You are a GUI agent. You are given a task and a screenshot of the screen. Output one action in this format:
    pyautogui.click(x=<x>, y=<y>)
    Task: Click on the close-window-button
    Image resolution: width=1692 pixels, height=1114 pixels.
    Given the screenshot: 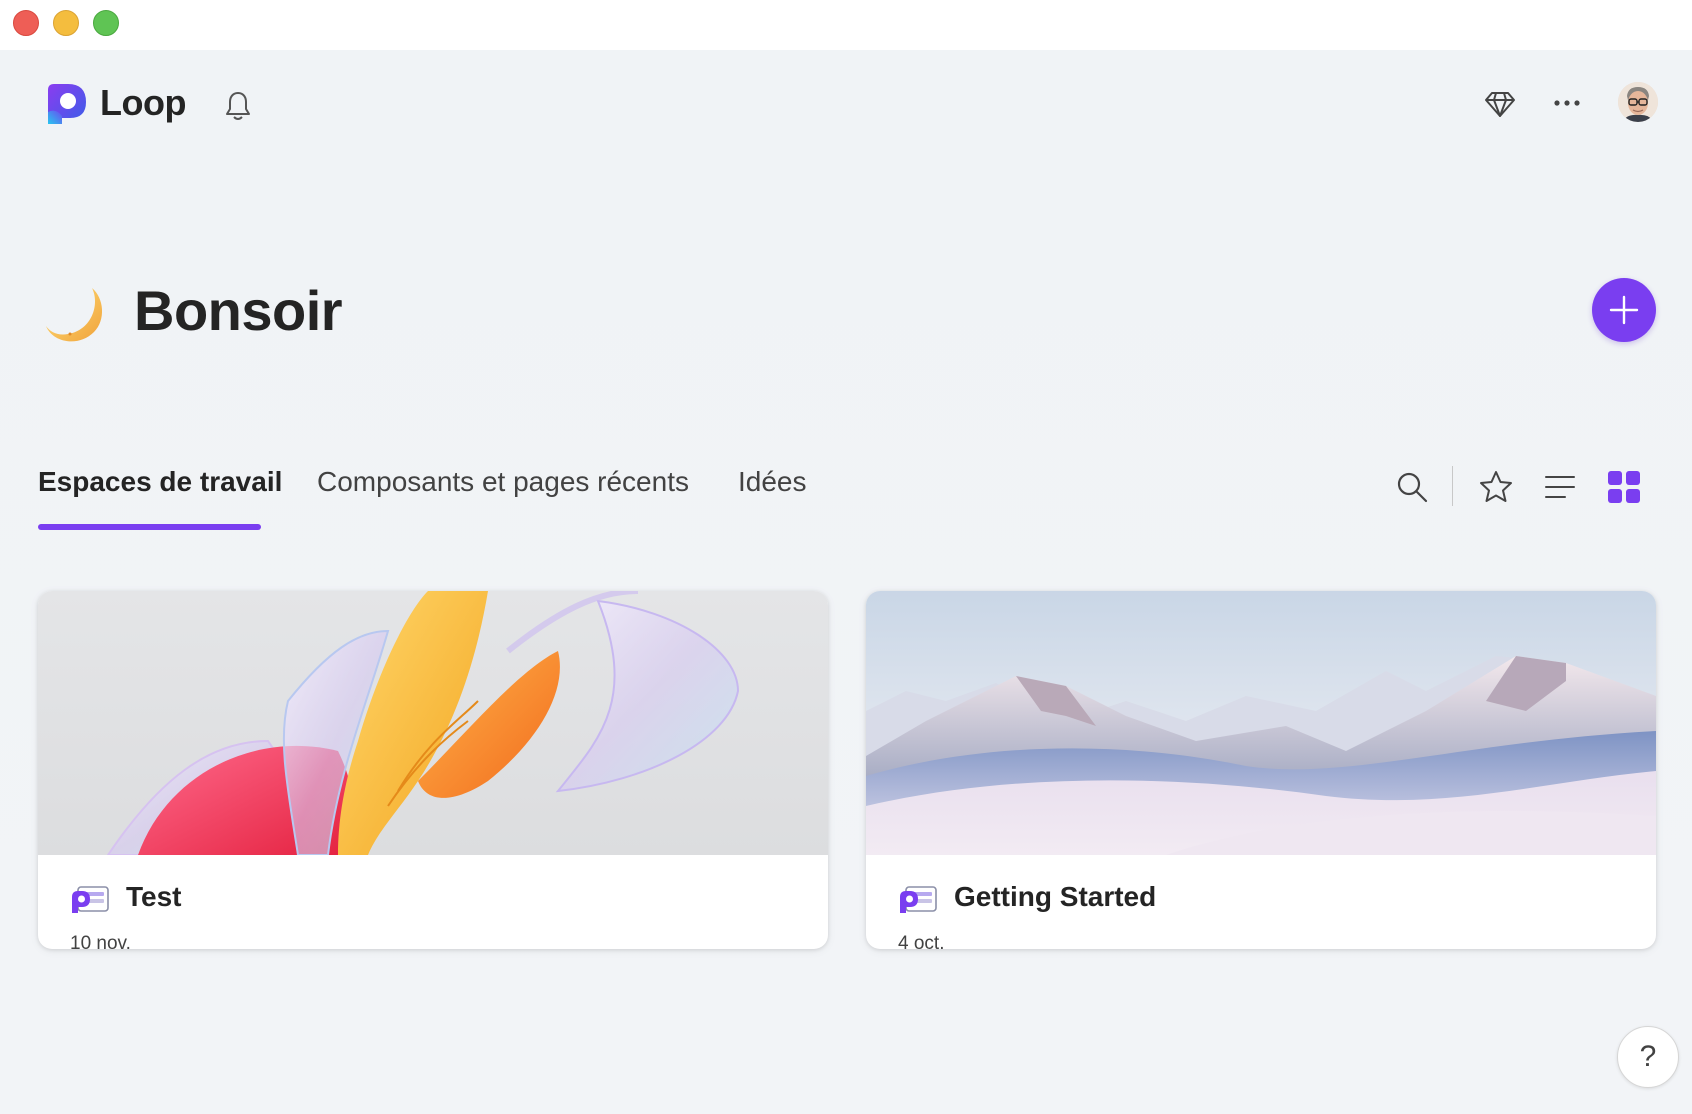 What is the action you would take?
    pyautogui.click(x=26, y=23)
    